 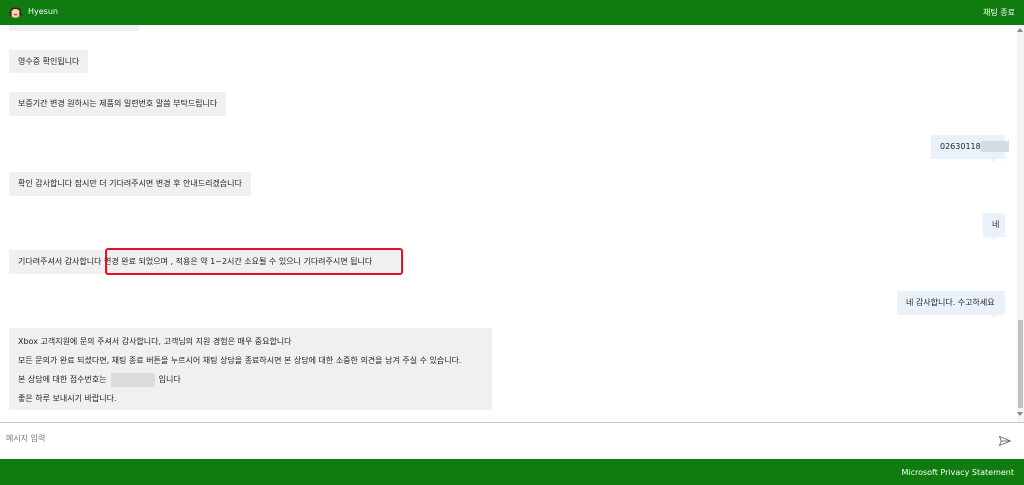 I want to click on message-text: 확인 감사합니다 잠시만 더 기다려주시면 변경 후 안내드리겠습니다, so click(x=130, y=183).